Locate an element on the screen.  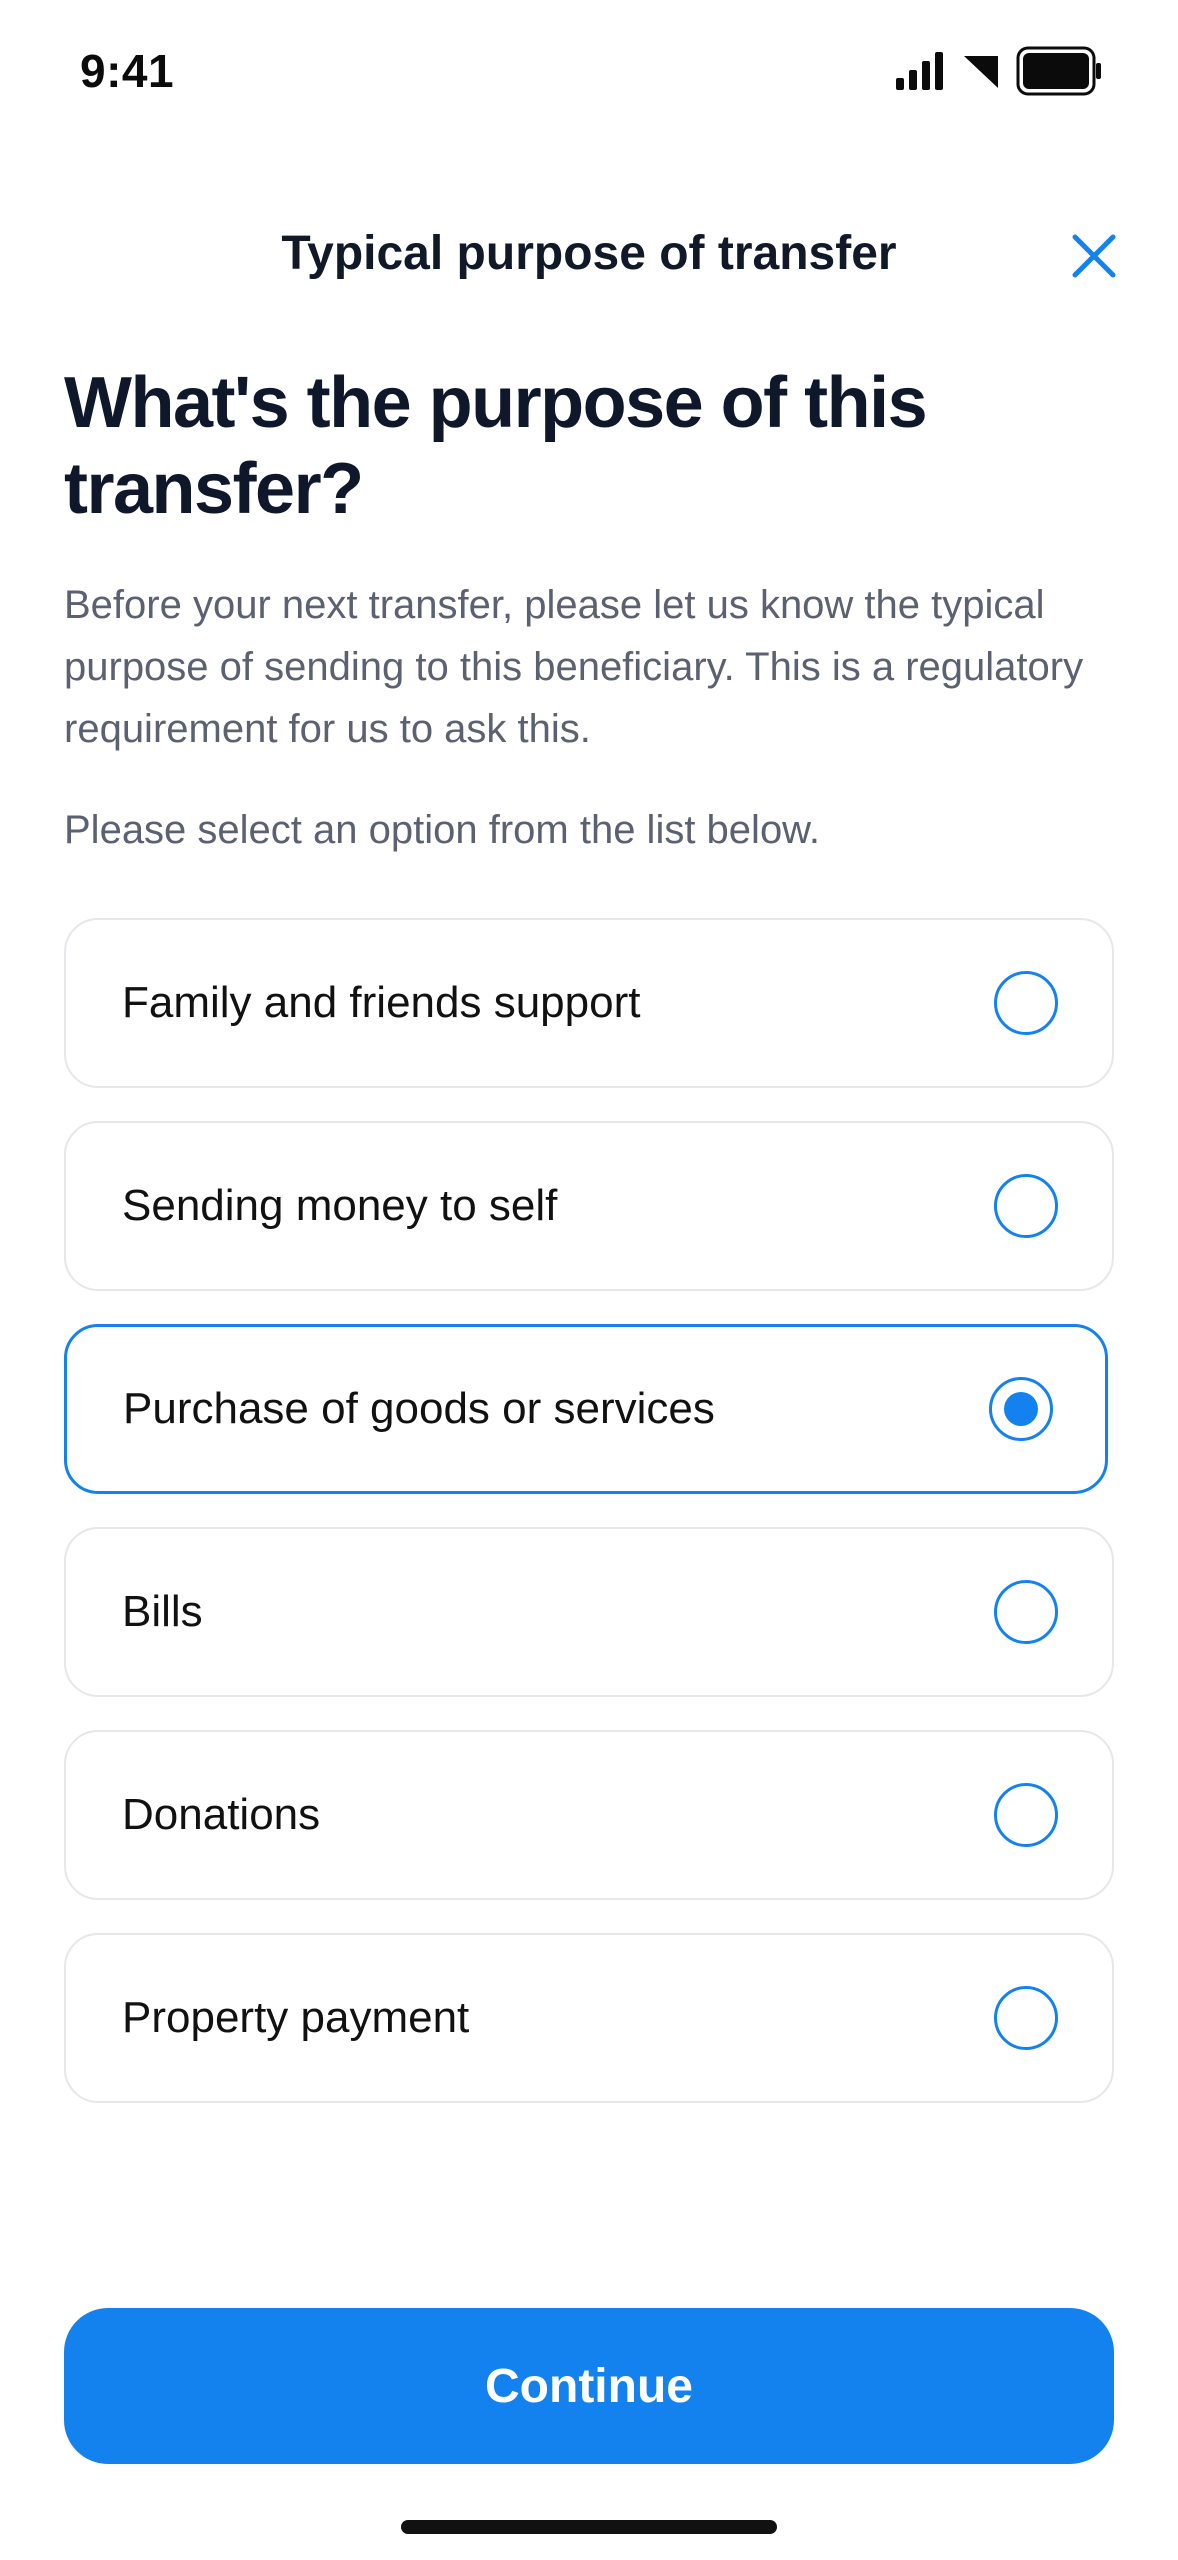
continue-button: Continue is located at coordinates (589, 2386).